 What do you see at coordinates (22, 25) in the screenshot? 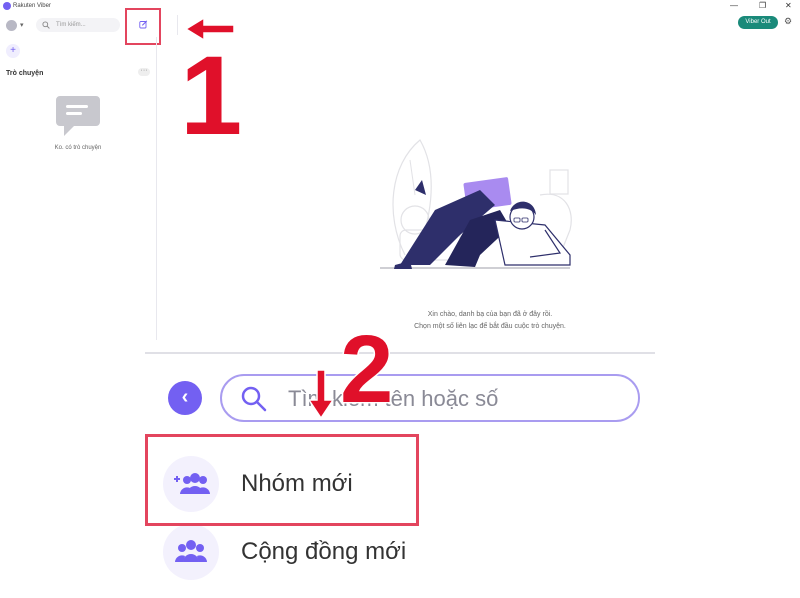
I see `chevron-down-icon: ▾` at bounding box center [22, 25].